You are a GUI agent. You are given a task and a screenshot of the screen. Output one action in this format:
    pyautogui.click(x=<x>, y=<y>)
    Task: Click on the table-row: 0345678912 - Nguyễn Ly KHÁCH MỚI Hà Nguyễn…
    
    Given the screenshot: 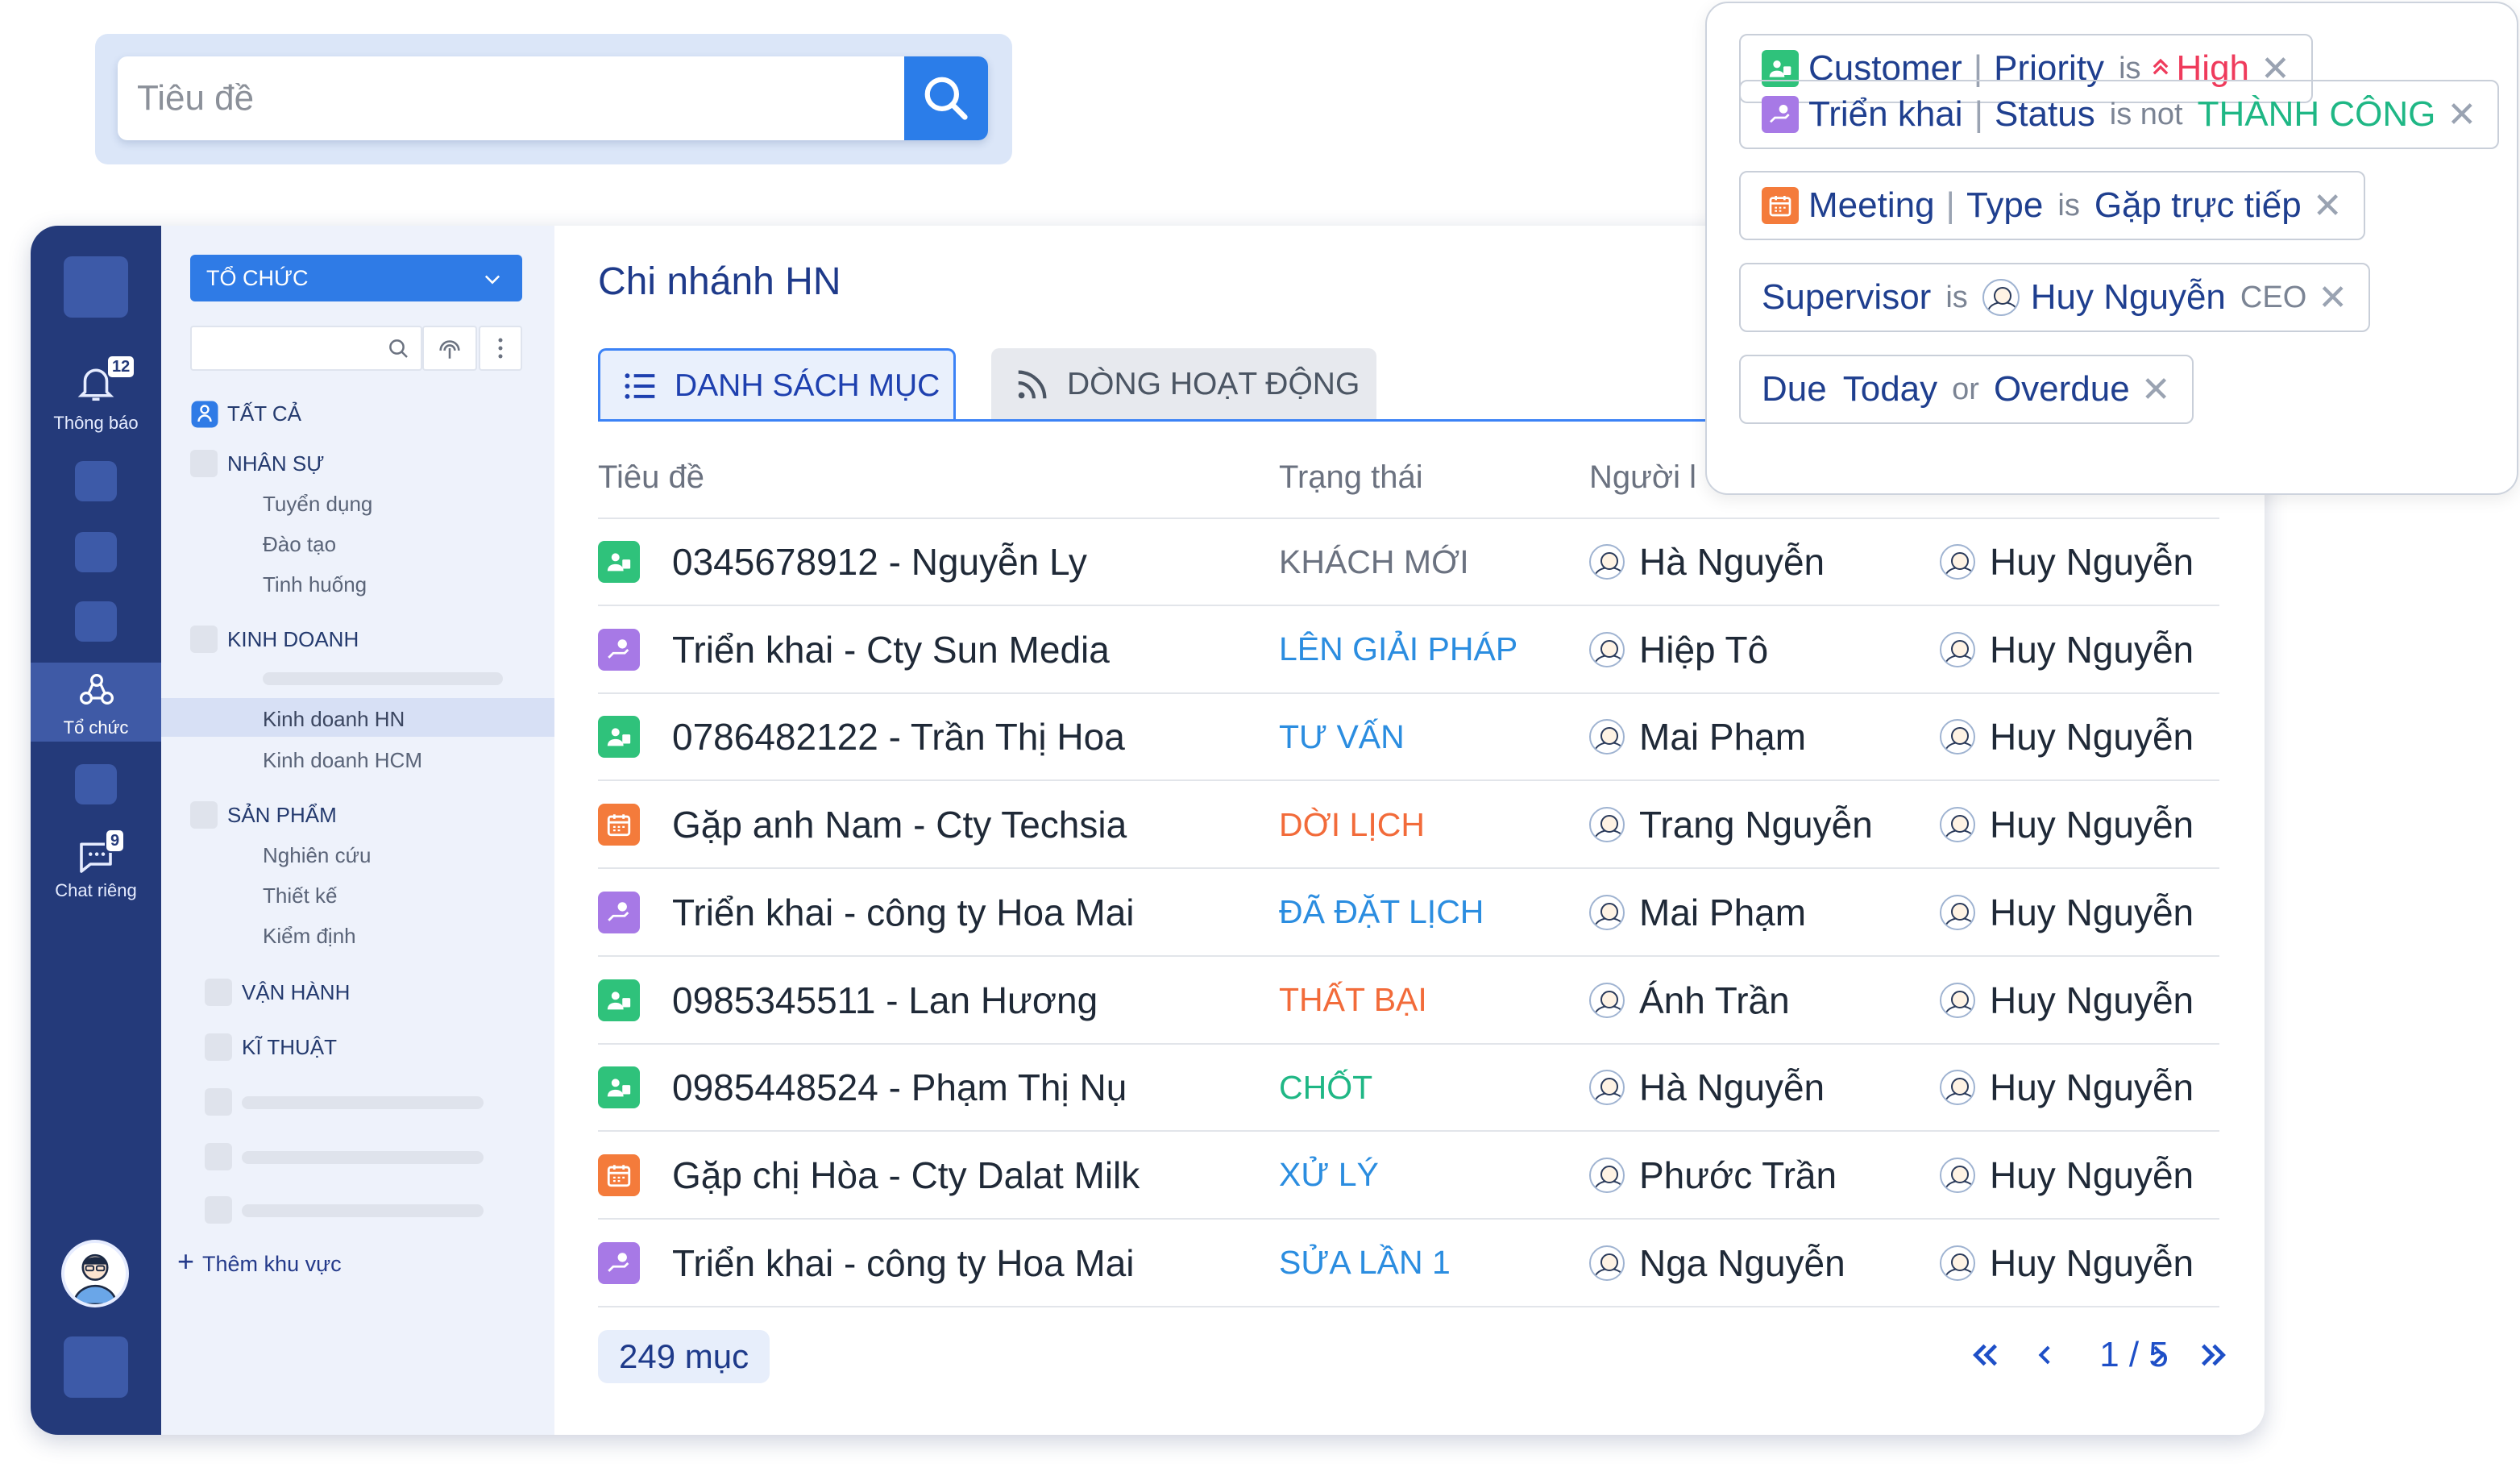 What is the action you would take?
    pyautogui.click(x=1408, y=562)
    